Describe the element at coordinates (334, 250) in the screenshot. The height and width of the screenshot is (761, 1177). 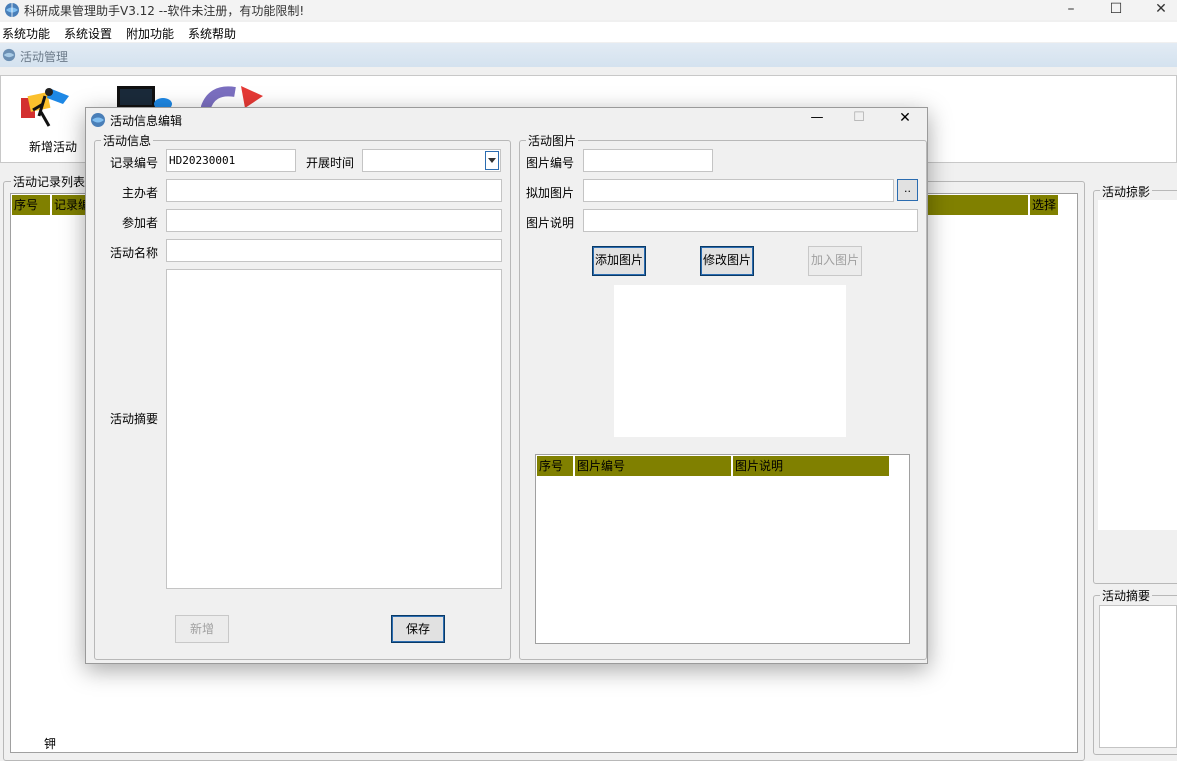
I see `activity-name-input` at that location.